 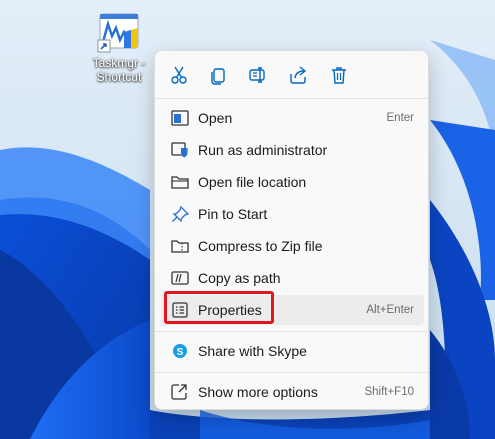 What do you see at coordinates (230, 310) in the screenshot?
I see `menu-item-label: Properties` at bounding box center [230, 310].